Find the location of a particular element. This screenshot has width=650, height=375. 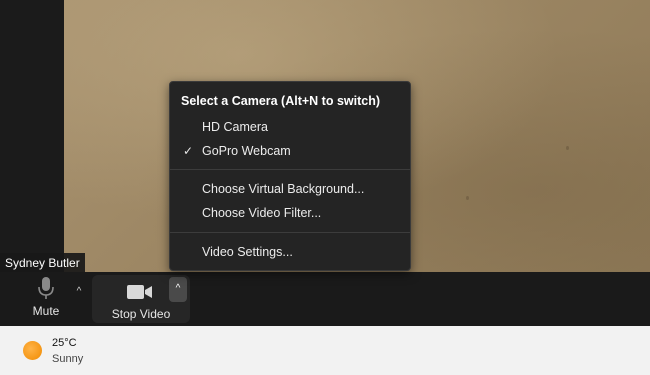

menu-item-gopro-webcam: ✓ GoPro Webcam is located at coordinates (290, 151).